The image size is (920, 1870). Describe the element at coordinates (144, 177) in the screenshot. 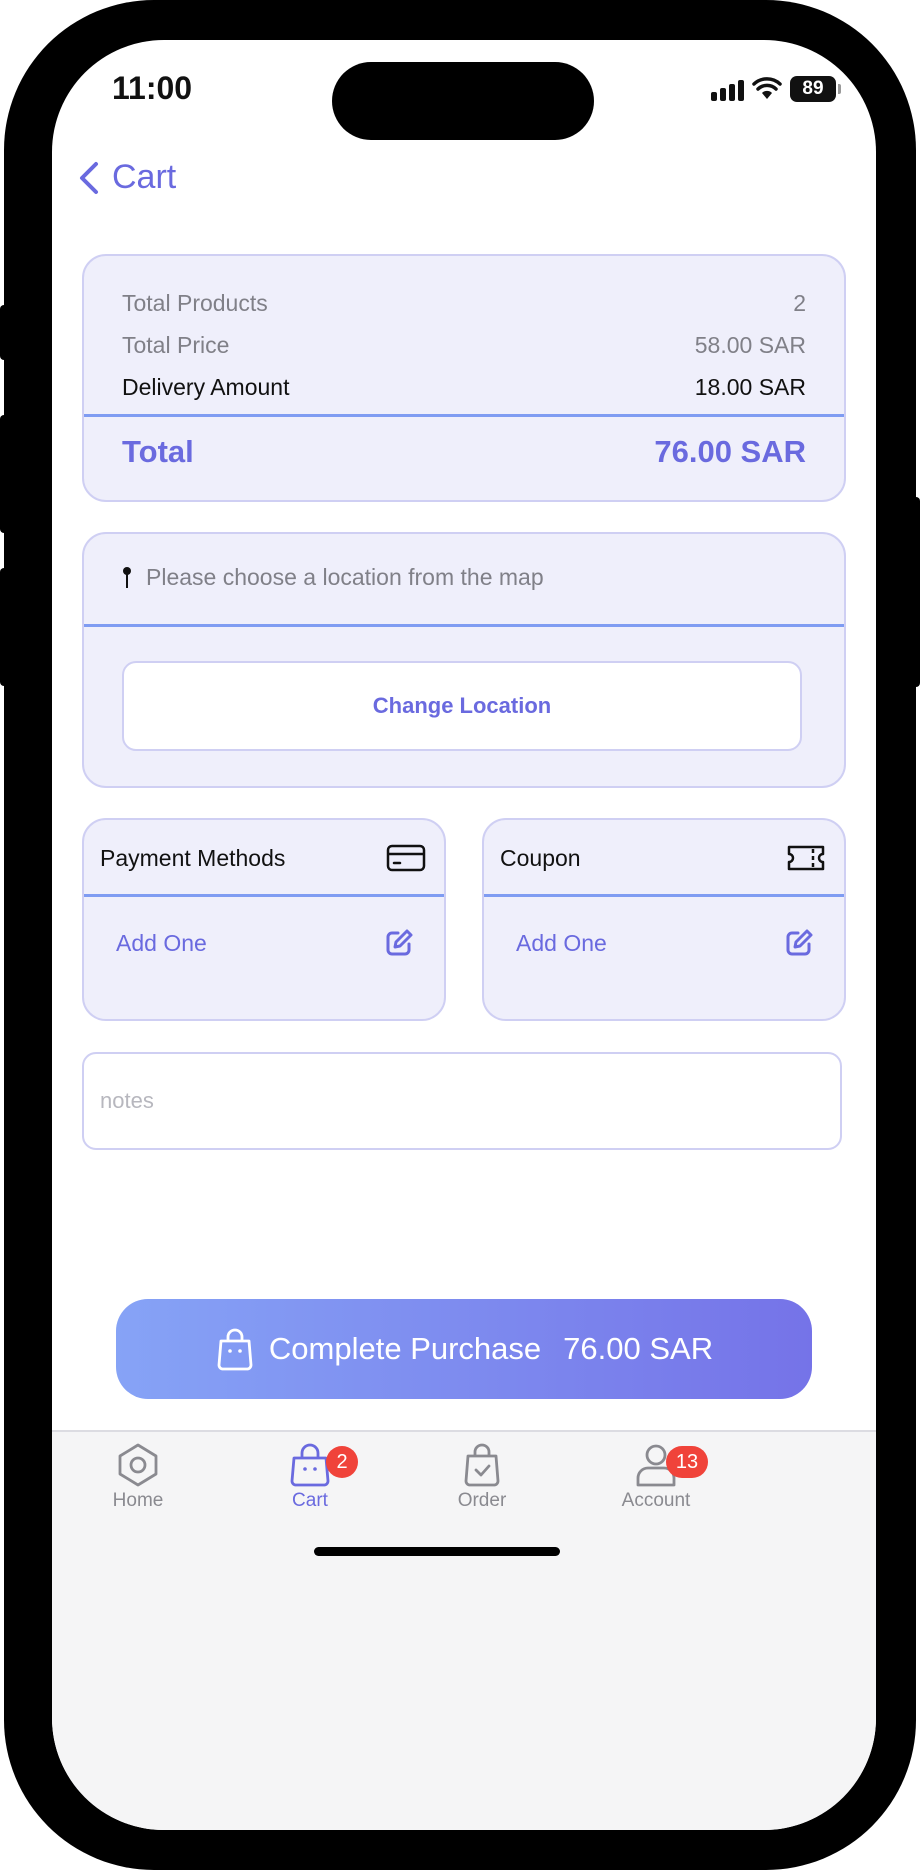

I see `page-title: Cart` at that location.